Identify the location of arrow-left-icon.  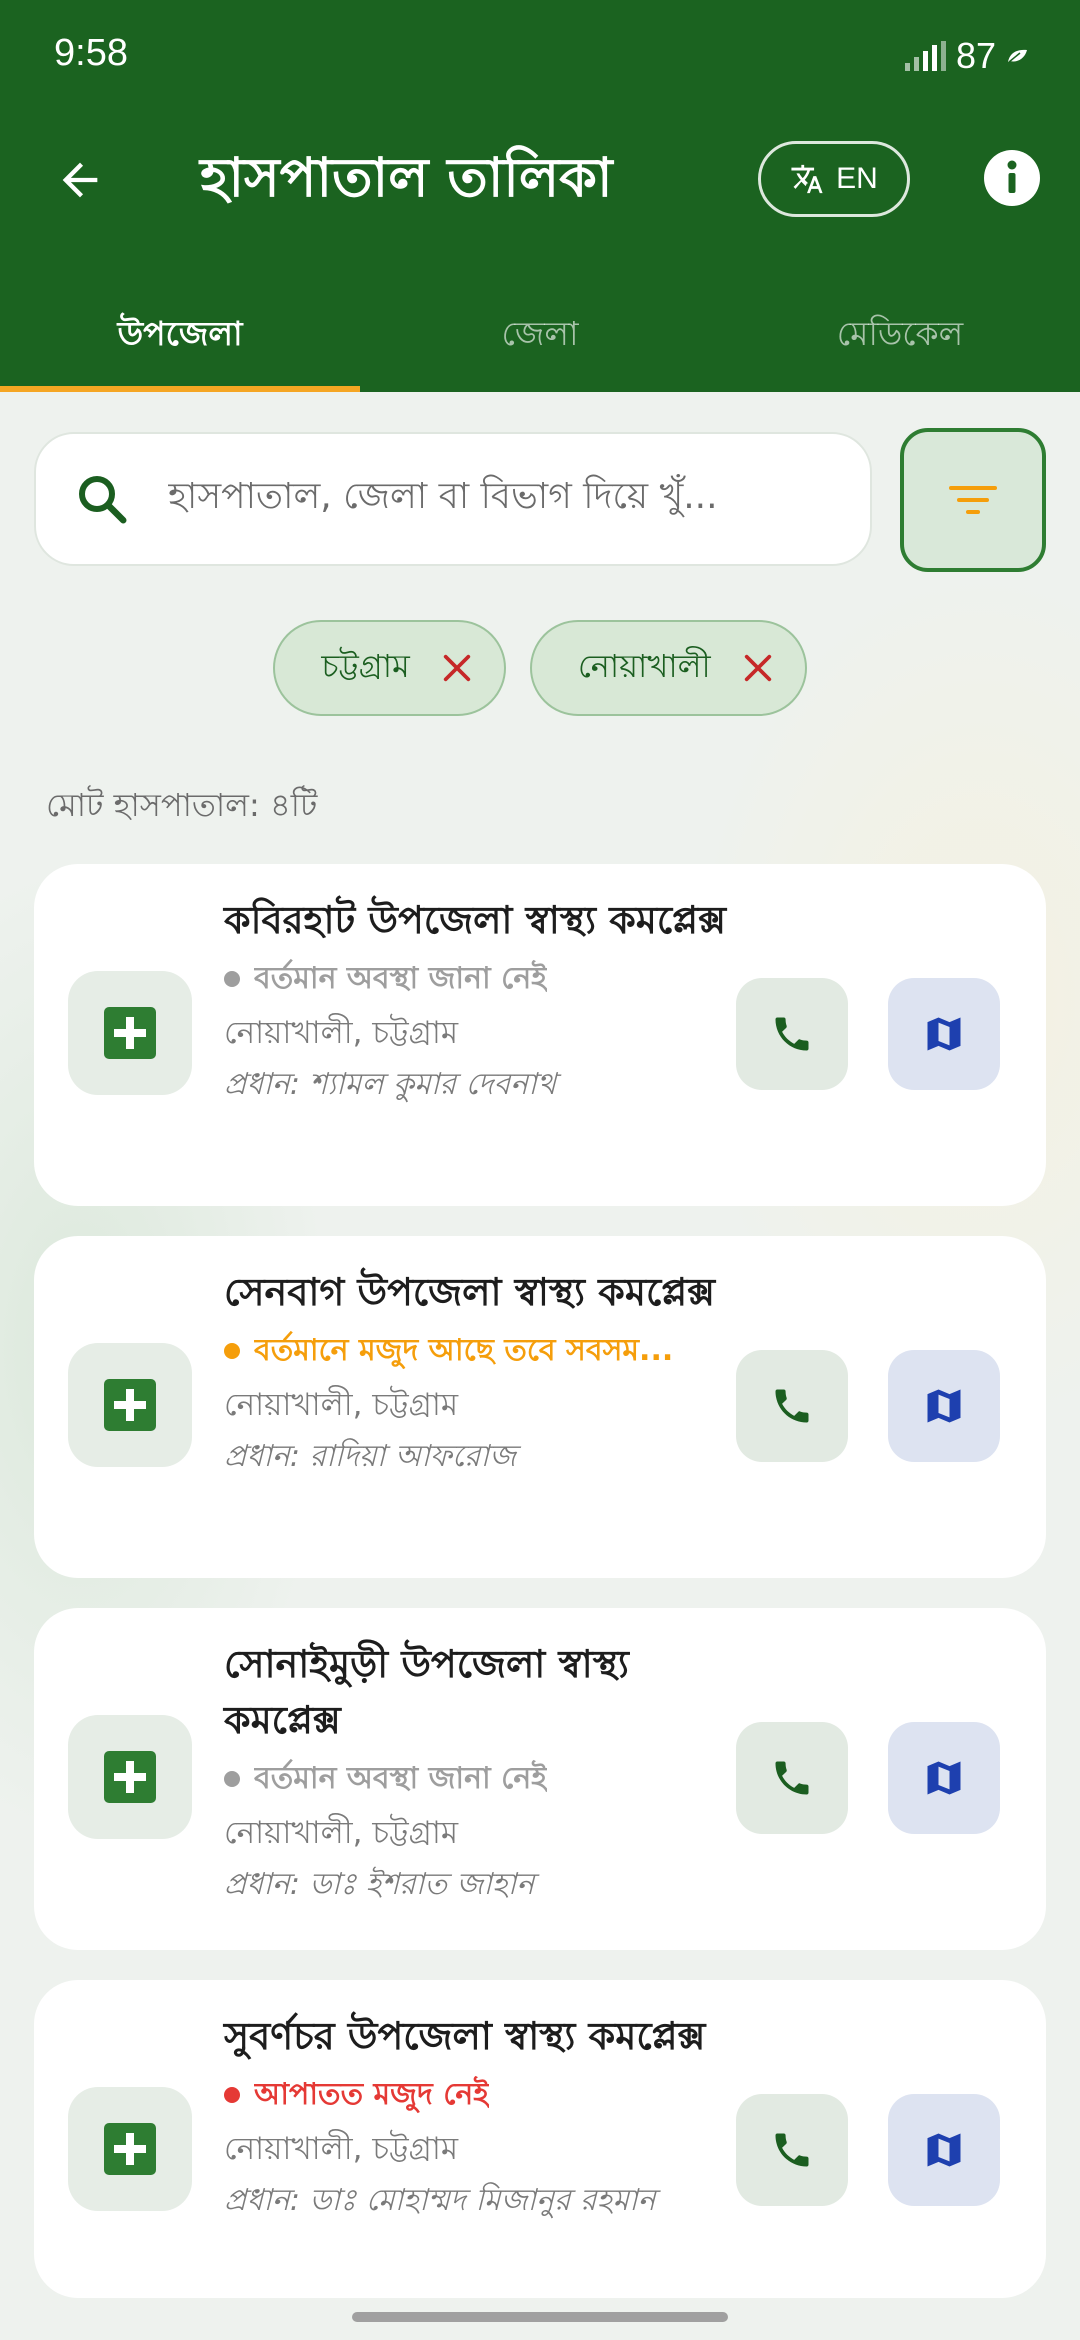
(80, 180).